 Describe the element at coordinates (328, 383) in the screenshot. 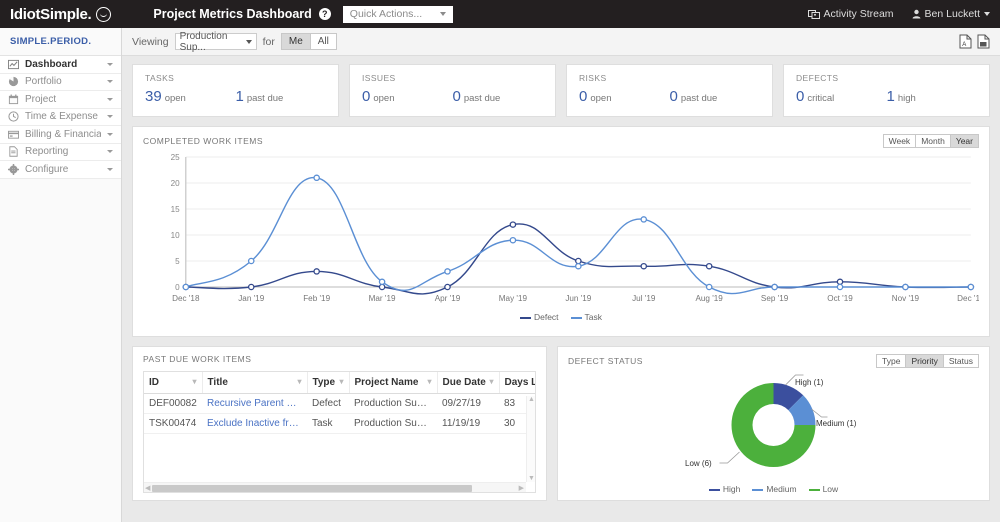

I see `column-header-type: Type ▾` at that location.